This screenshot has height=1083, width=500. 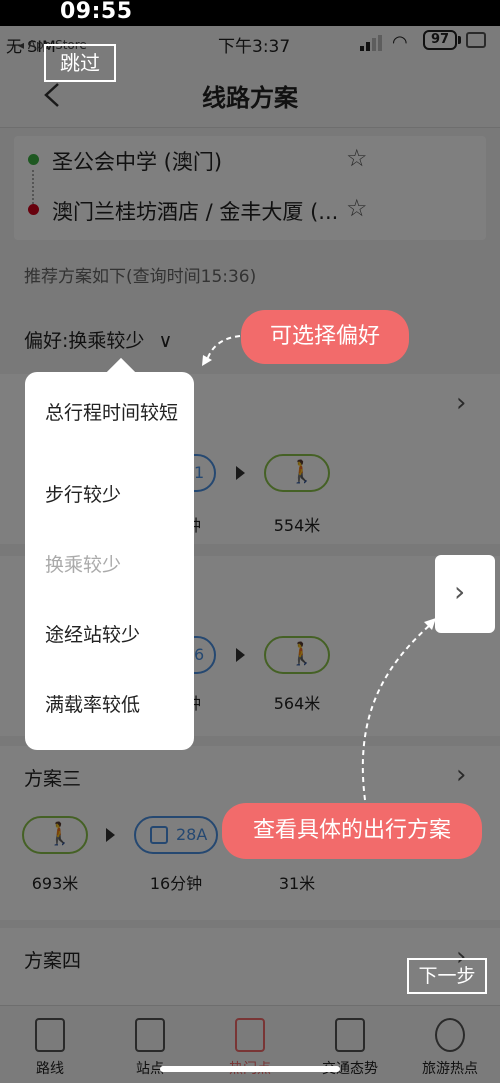 What do you see at coordinates (80, 63) in the screenshot?
I see `skip-button: 跳过` at bounding box center [80, 63].